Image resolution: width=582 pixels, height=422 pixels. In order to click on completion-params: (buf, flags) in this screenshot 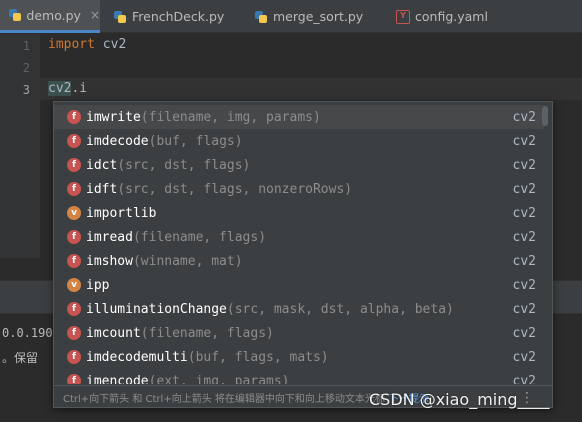, I will do `click(195, 141)`.